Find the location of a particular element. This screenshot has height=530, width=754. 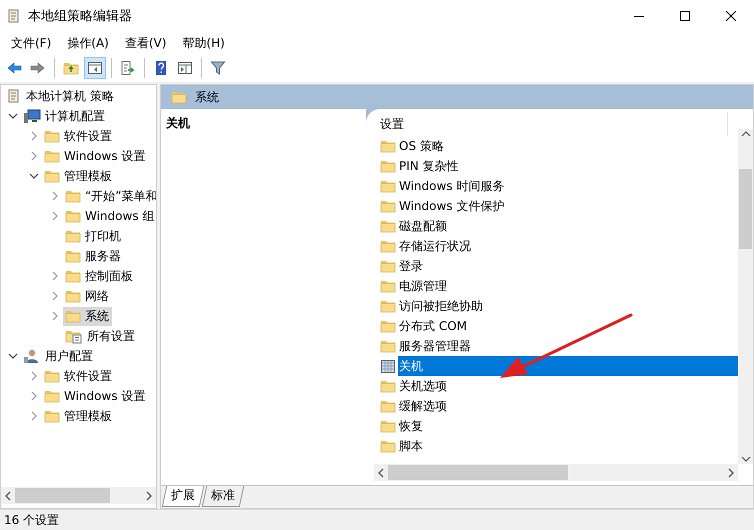

window-title: 本地组策略编辑器 is located at coordinates (80, 16).